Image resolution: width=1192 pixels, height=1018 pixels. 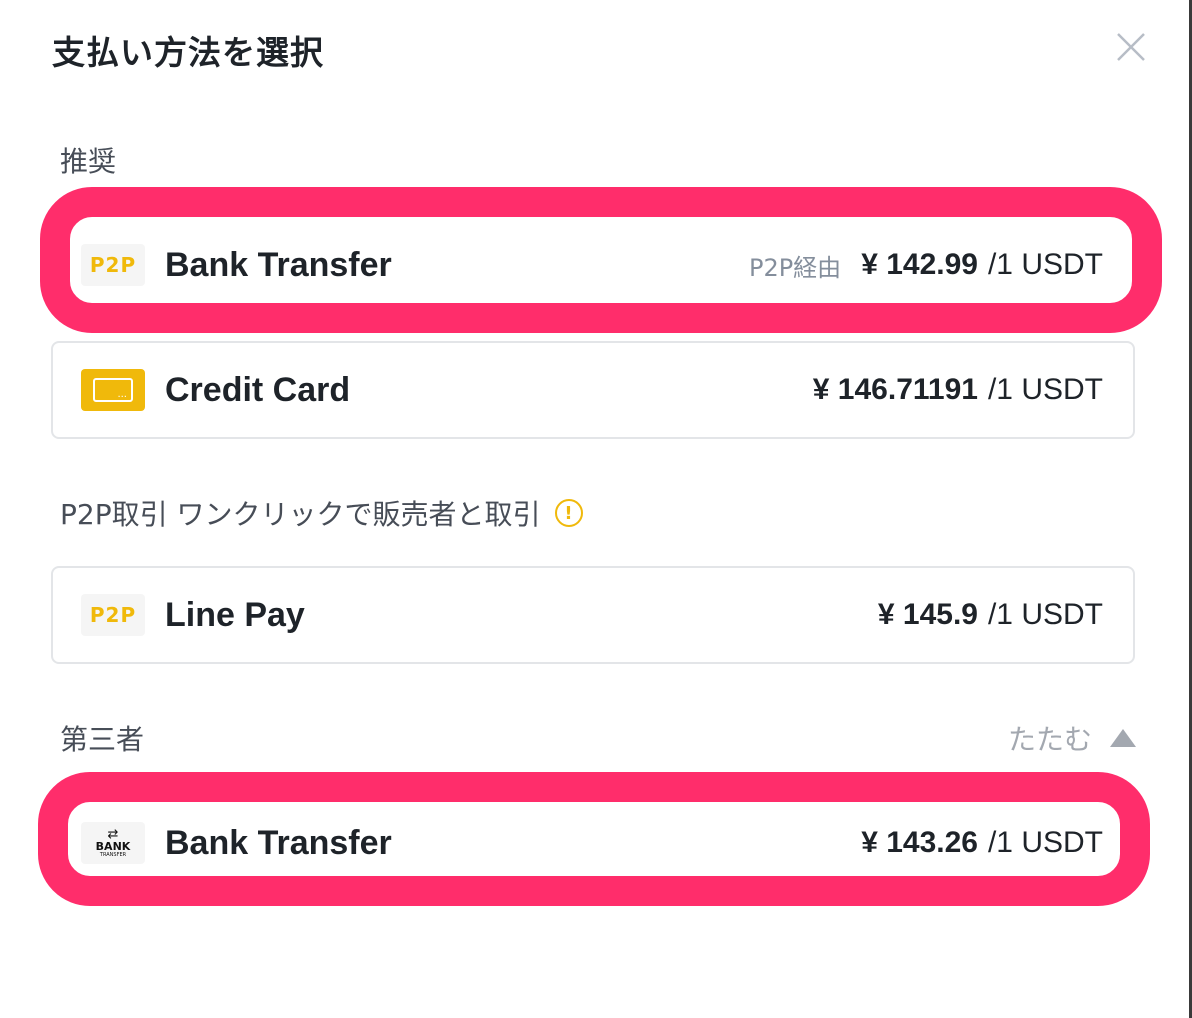 What do you see at coordinates (1123, 738) in the screenshot?
I see `caret-up-icon` at bounding box center [1123, 738].